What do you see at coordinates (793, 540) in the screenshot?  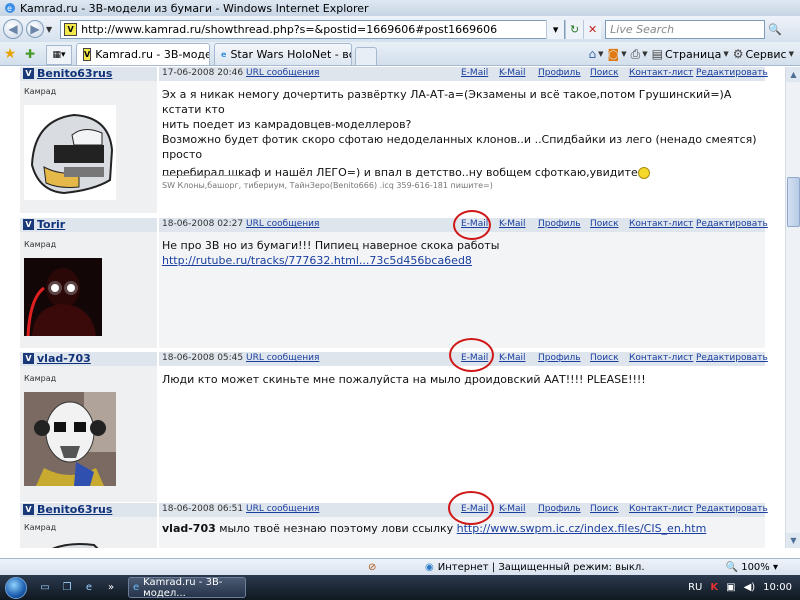 I see `scroll-down-icon: ▼` at bounding box center [793, 540].